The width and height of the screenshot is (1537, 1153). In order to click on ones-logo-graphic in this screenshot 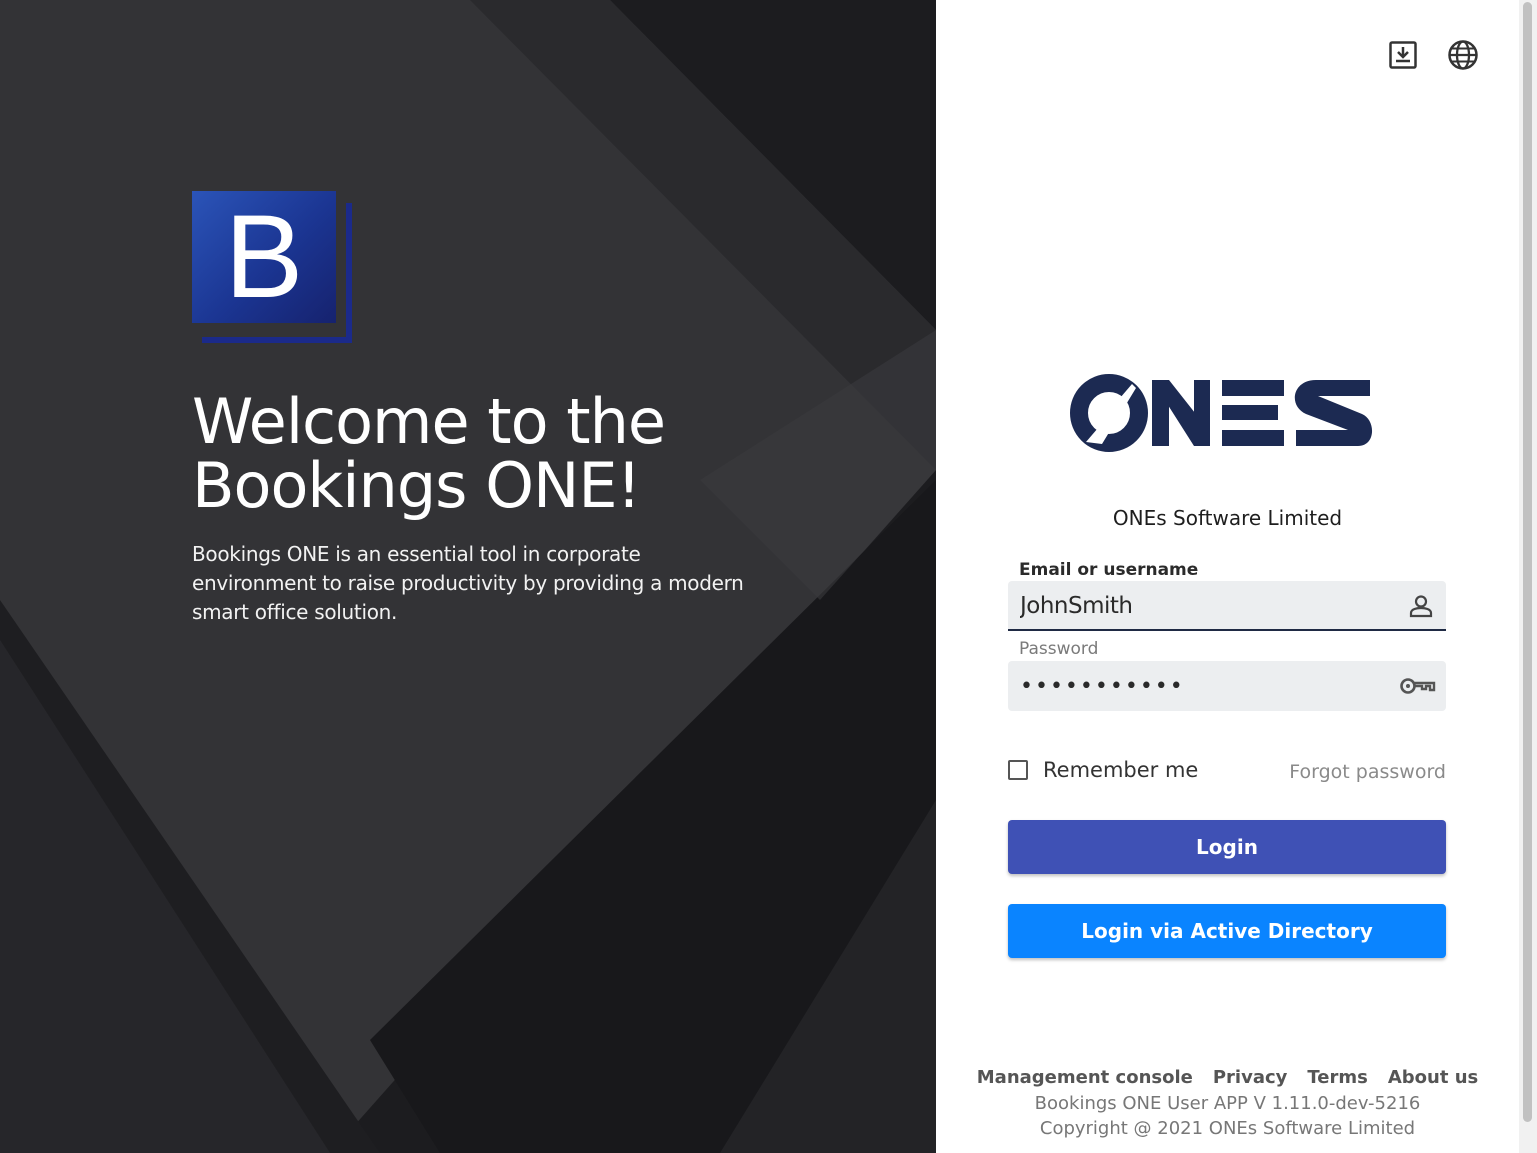, I will do `click(1221, 413)`.